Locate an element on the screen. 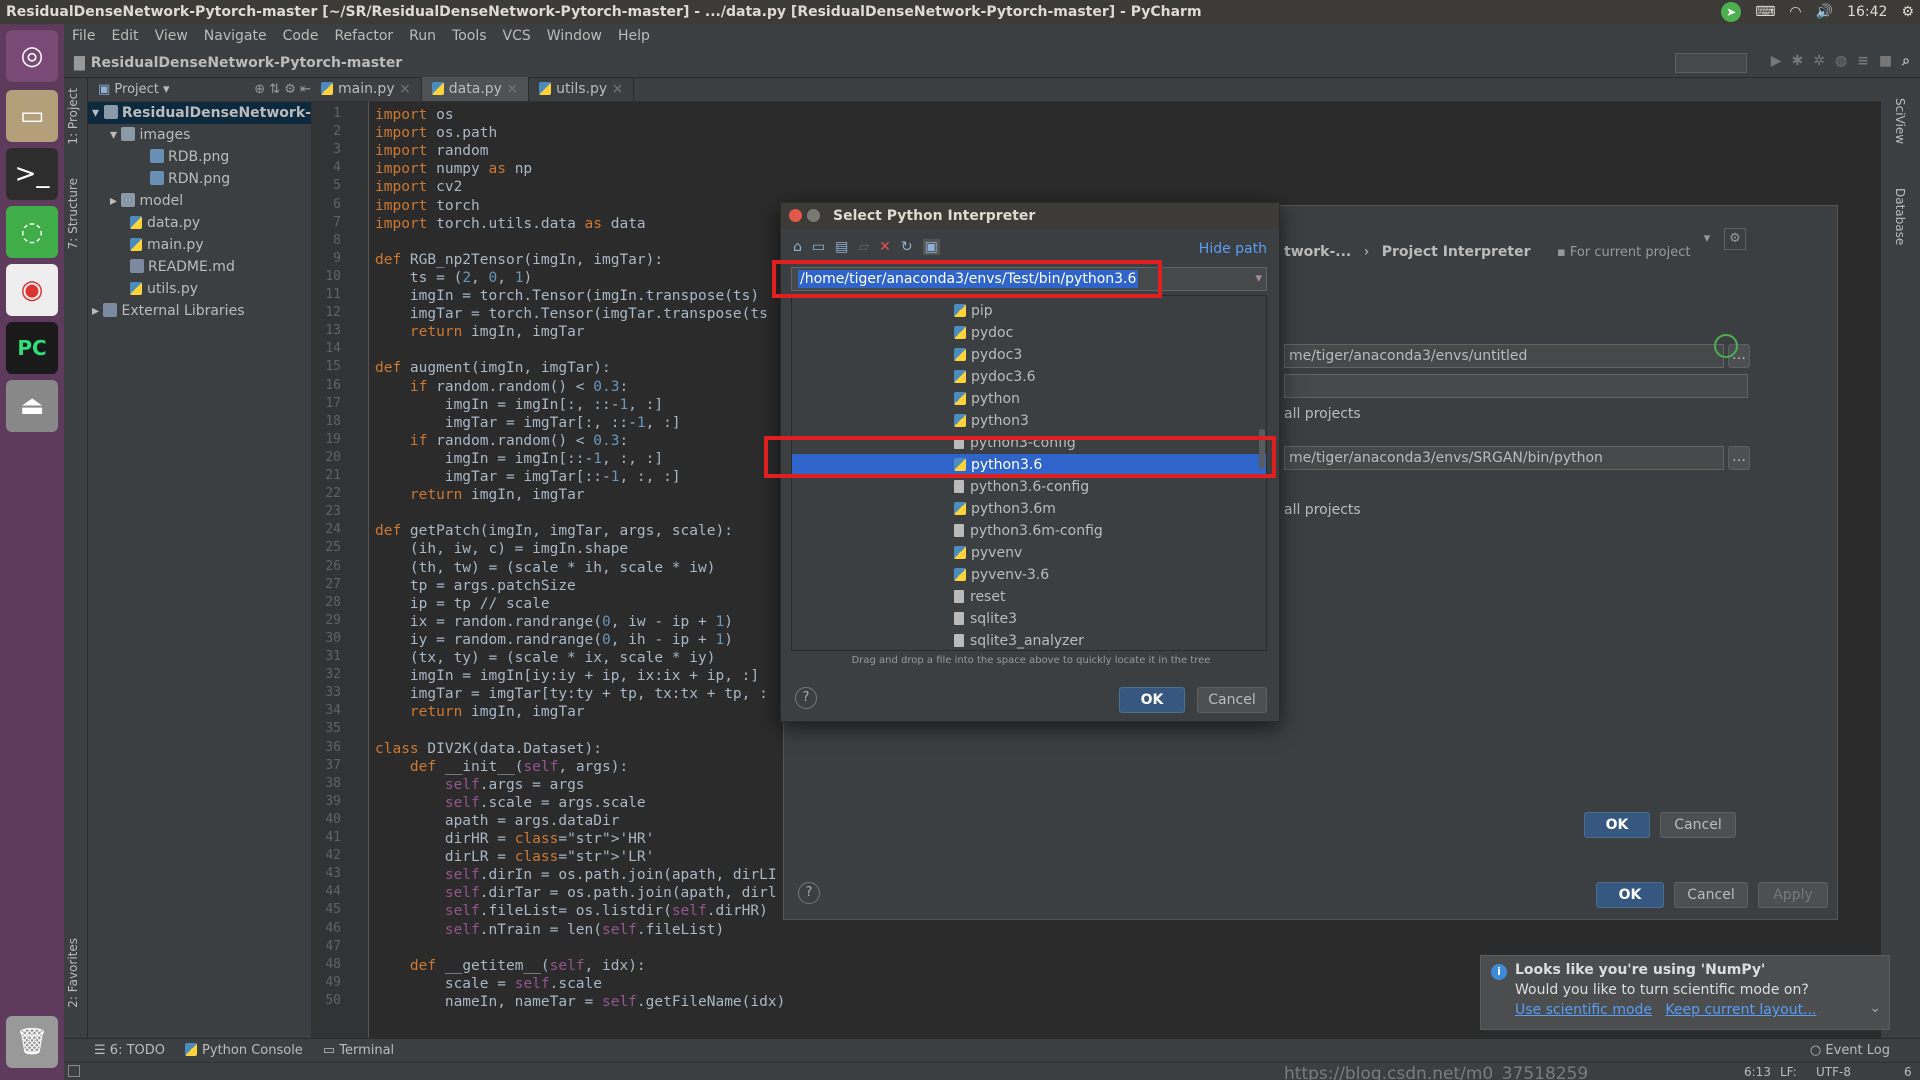  file-row: python is located at coordinates (1029, 399).